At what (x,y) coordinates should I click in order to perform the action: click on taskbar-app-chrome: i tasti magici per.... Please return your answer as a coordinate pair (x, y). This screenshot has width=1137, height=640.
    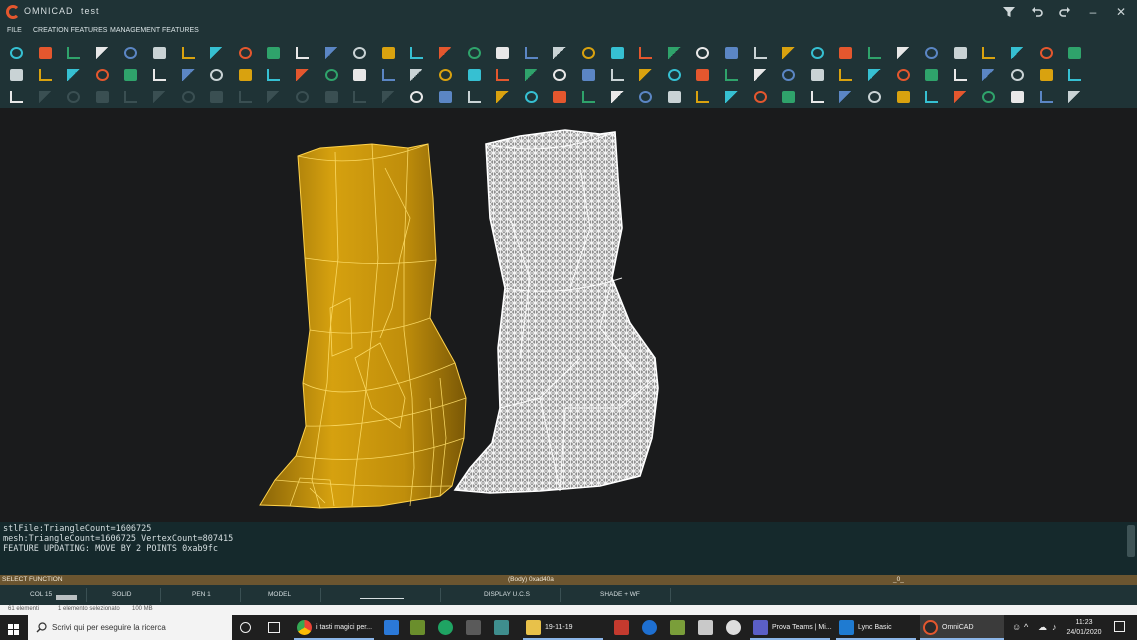
    Looking at the image, I should click on (334, 627).